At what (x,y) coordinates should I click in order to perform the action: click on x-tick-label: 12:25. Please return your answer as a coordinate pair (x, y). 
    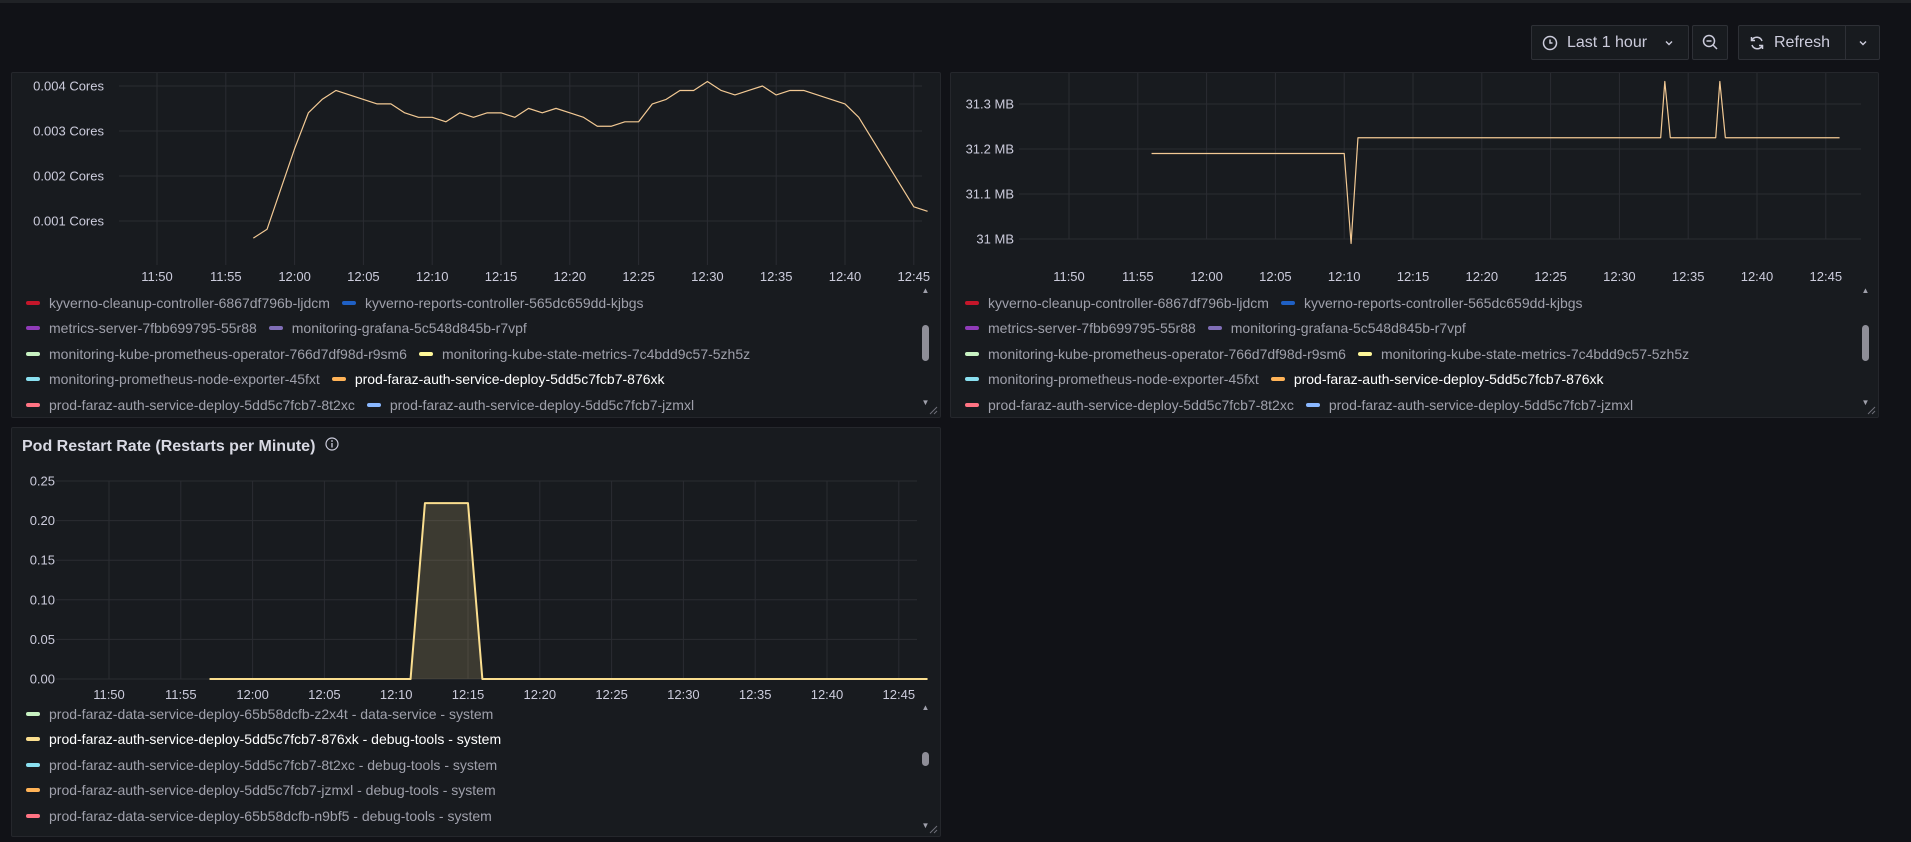
    Looking at the image, I should click on (638, 276).